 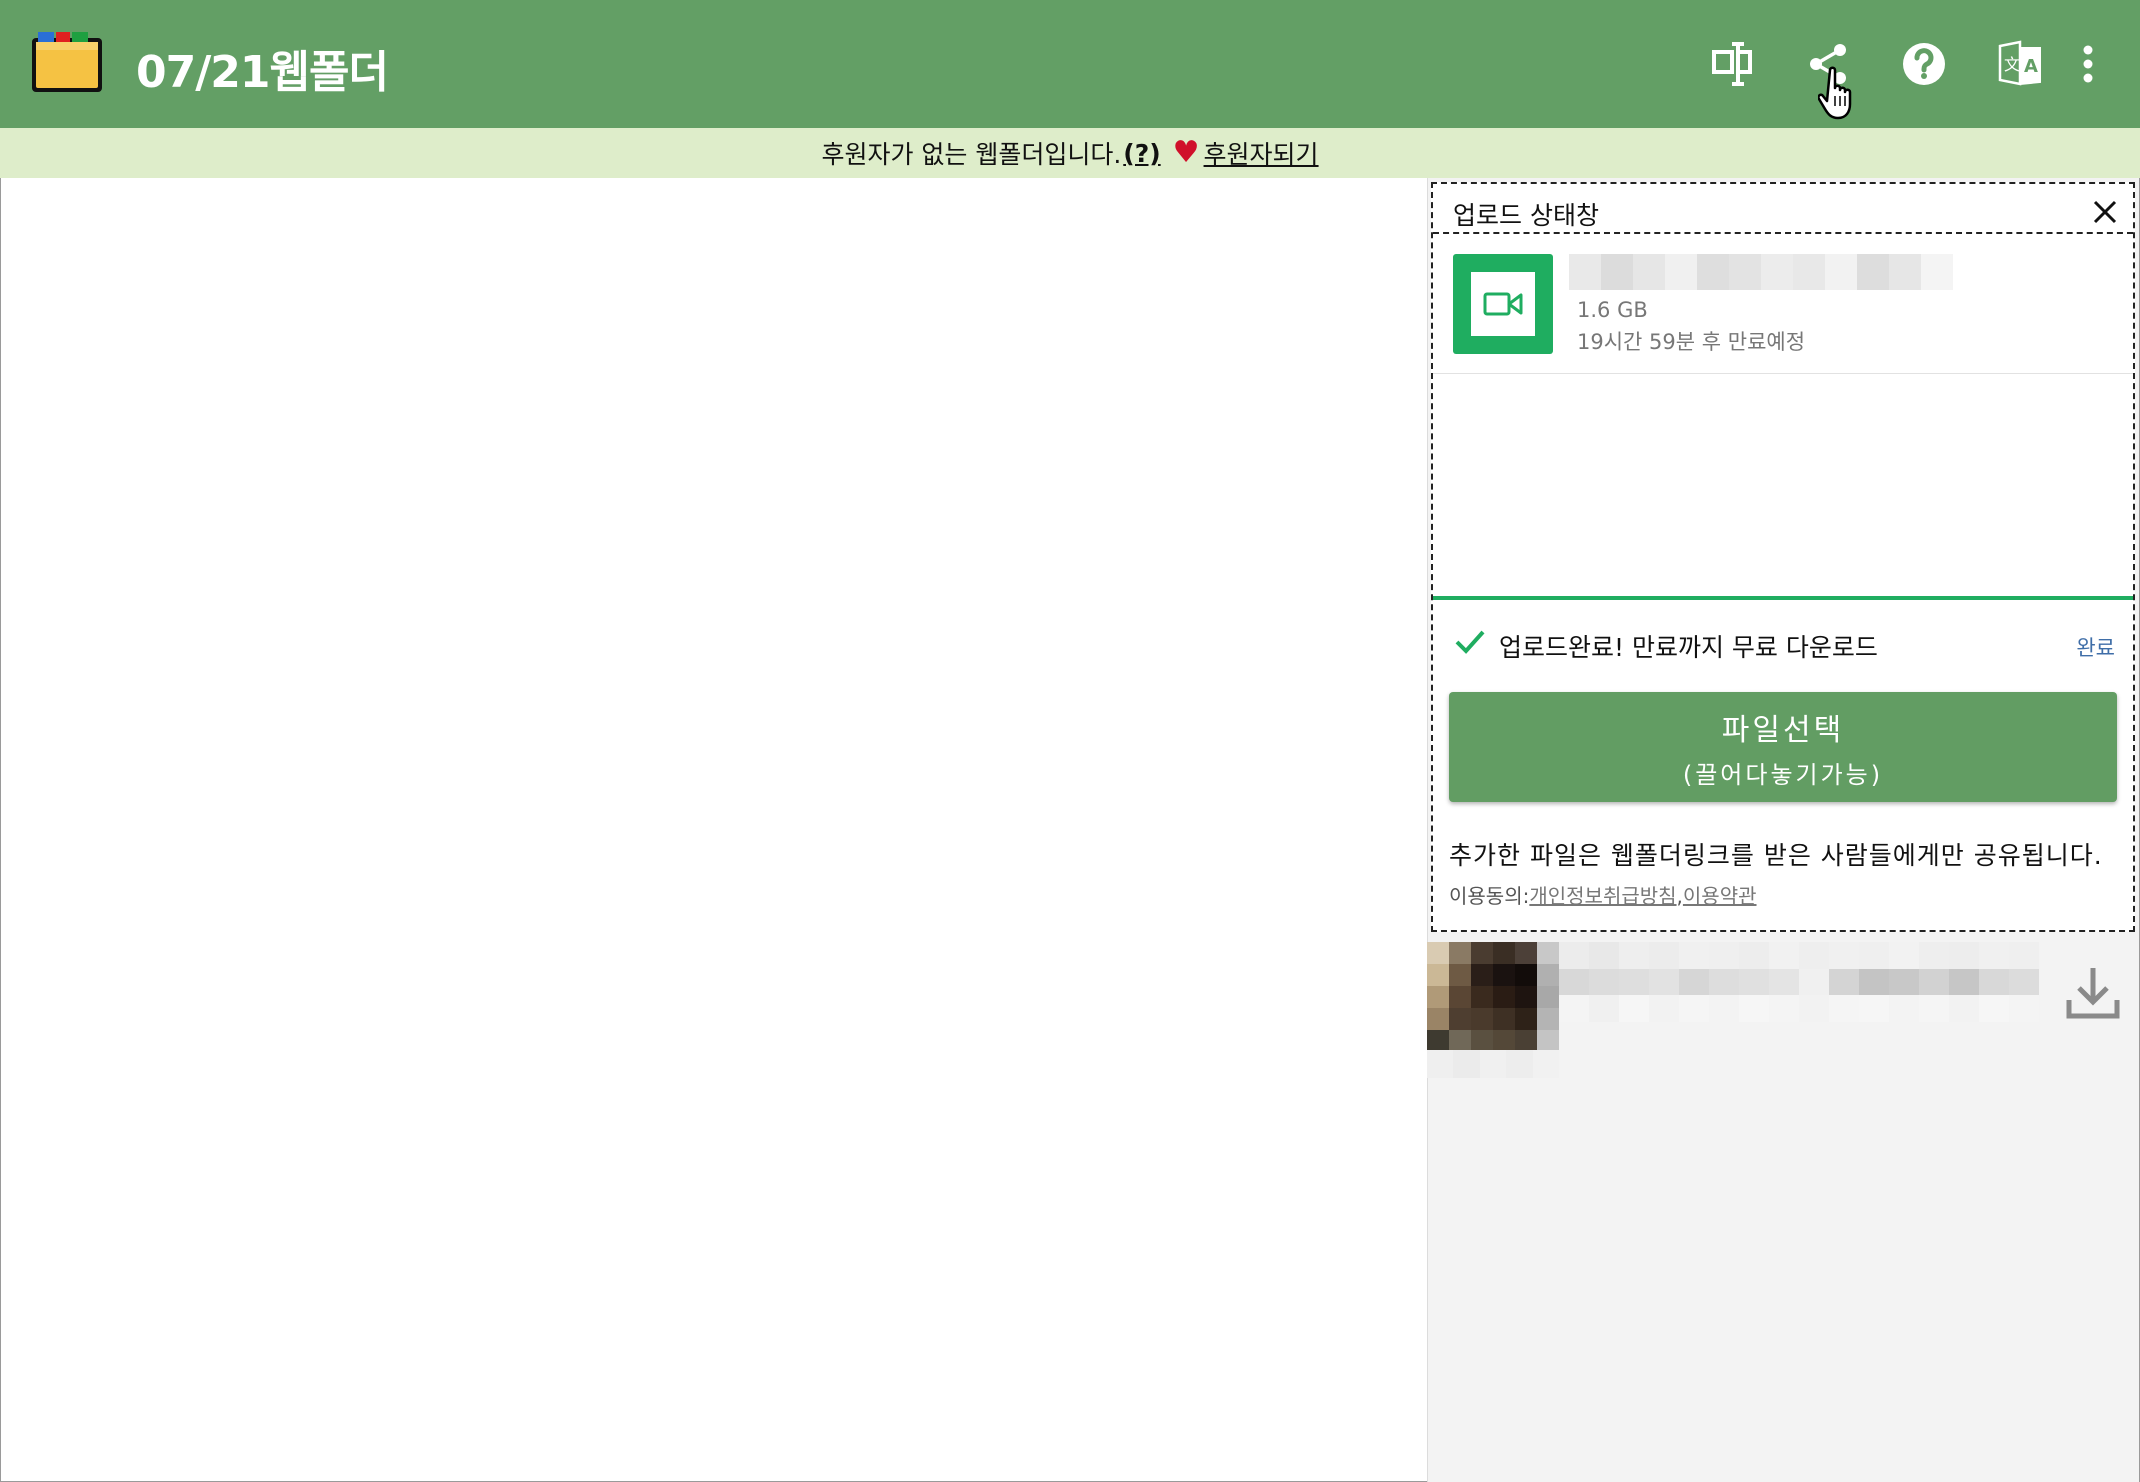 What do you see at coordinates (262, 72) in the screenshot?
I see `page-title: 07/21웹폴더` at bounding box center [262, 72].